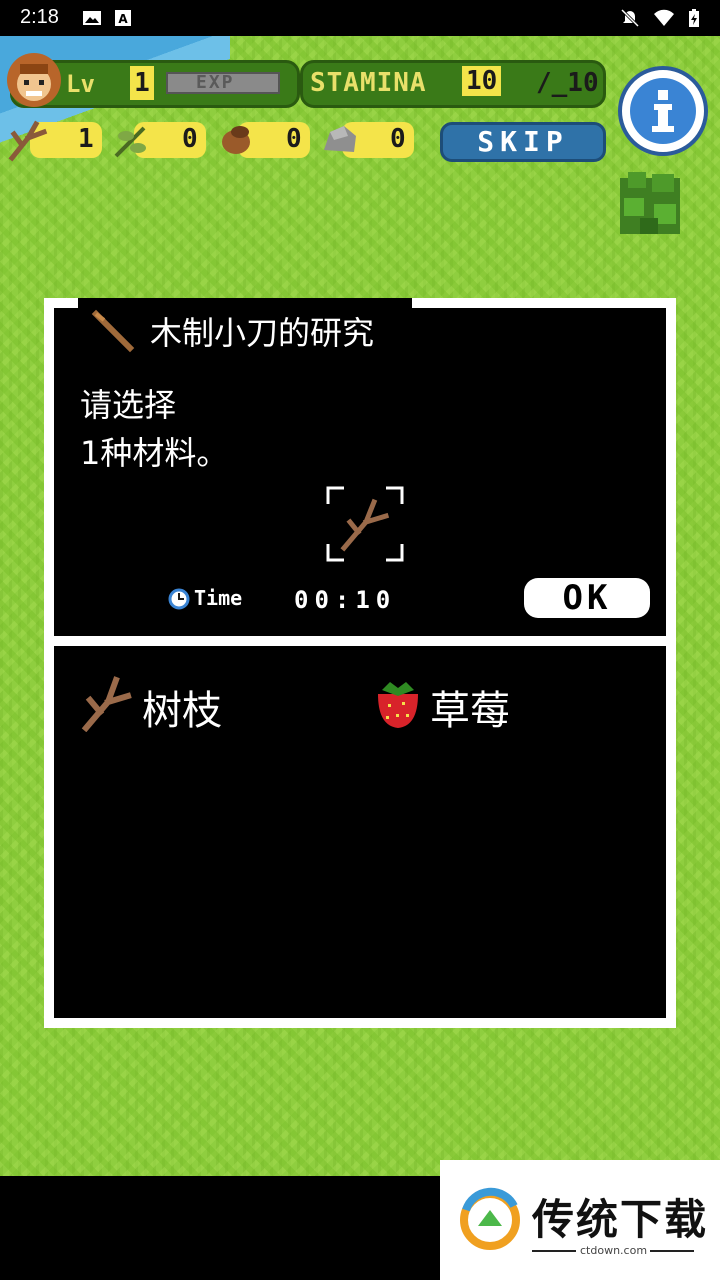 The width and height of the screenshot is (720, 1280). Describe the element at coordinates (523, 142) in the screenshot. I see `skip-button: SKIP` at that location.